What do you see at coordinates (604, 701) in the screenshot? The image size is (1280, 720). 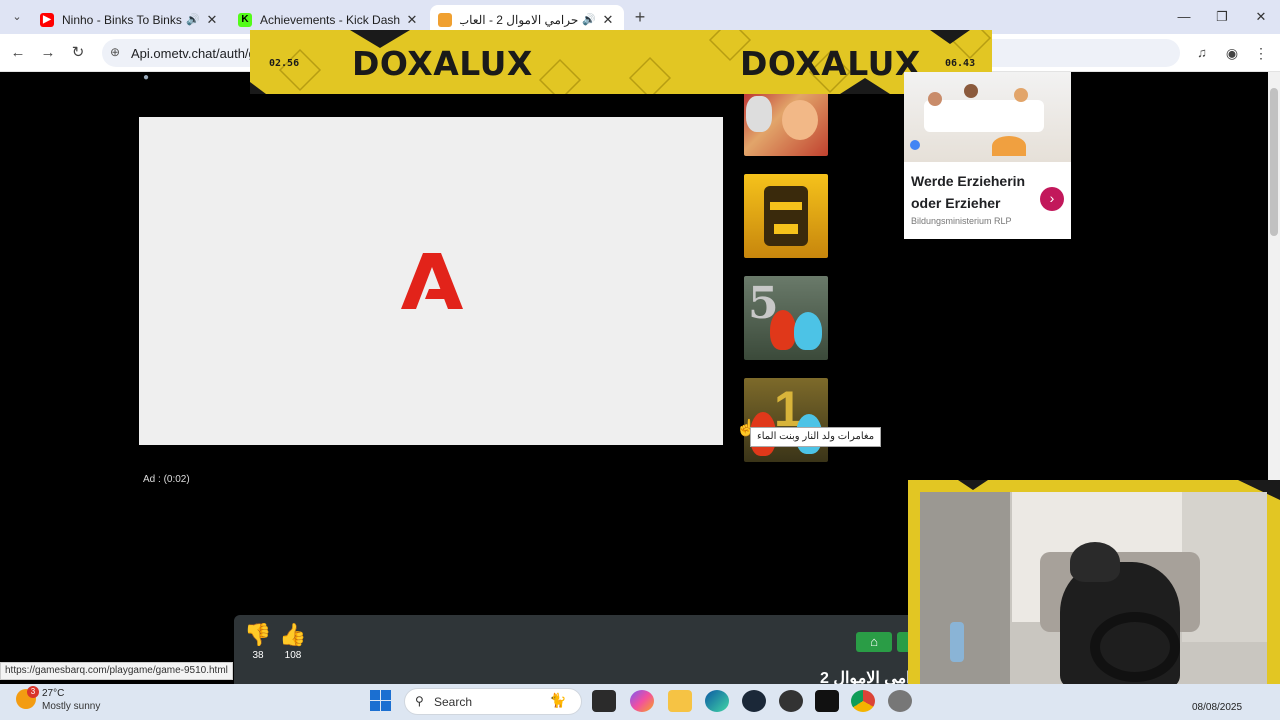 I see `task-view-icon` at bounding box center [604, 701].